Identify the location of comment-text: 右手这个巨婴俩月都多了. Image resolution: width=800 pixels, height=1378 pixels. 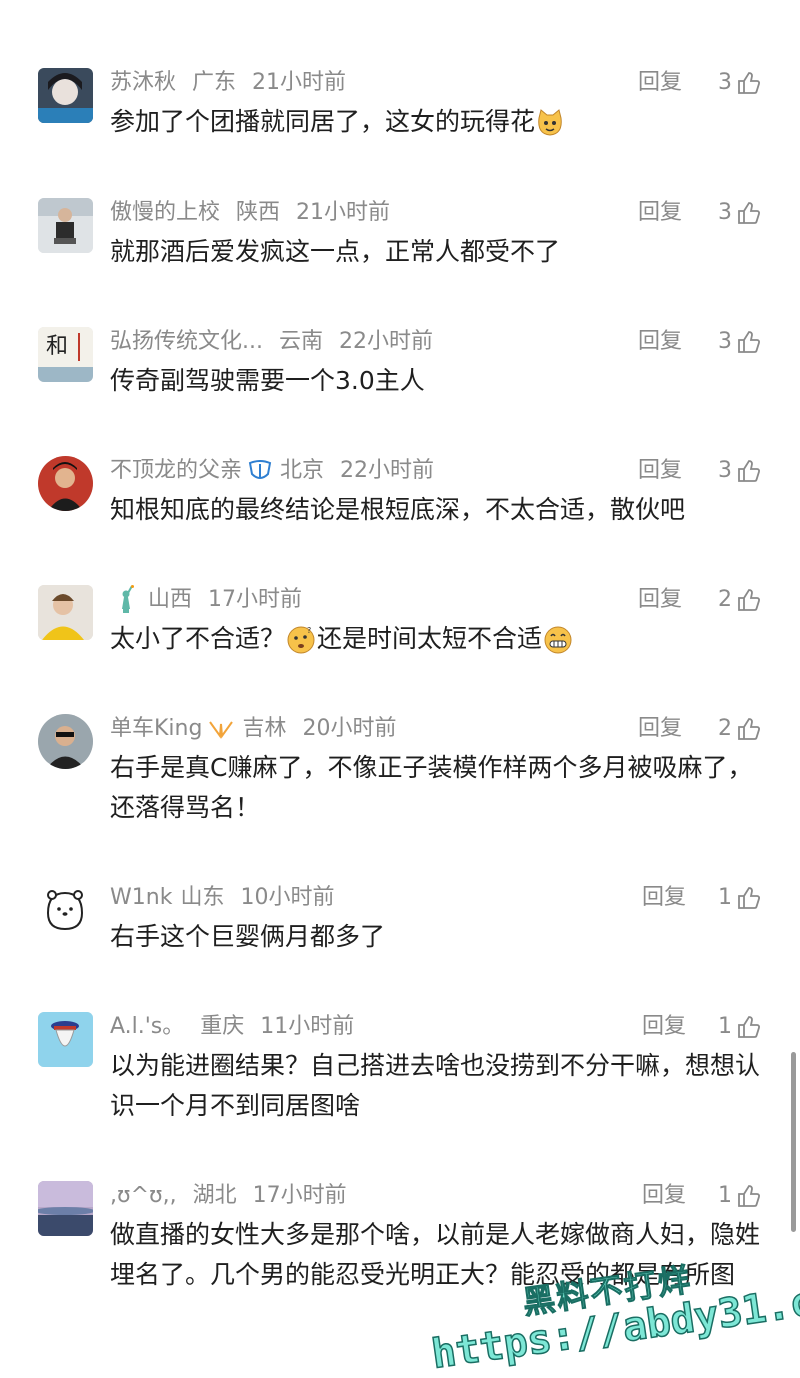
(248, 936).